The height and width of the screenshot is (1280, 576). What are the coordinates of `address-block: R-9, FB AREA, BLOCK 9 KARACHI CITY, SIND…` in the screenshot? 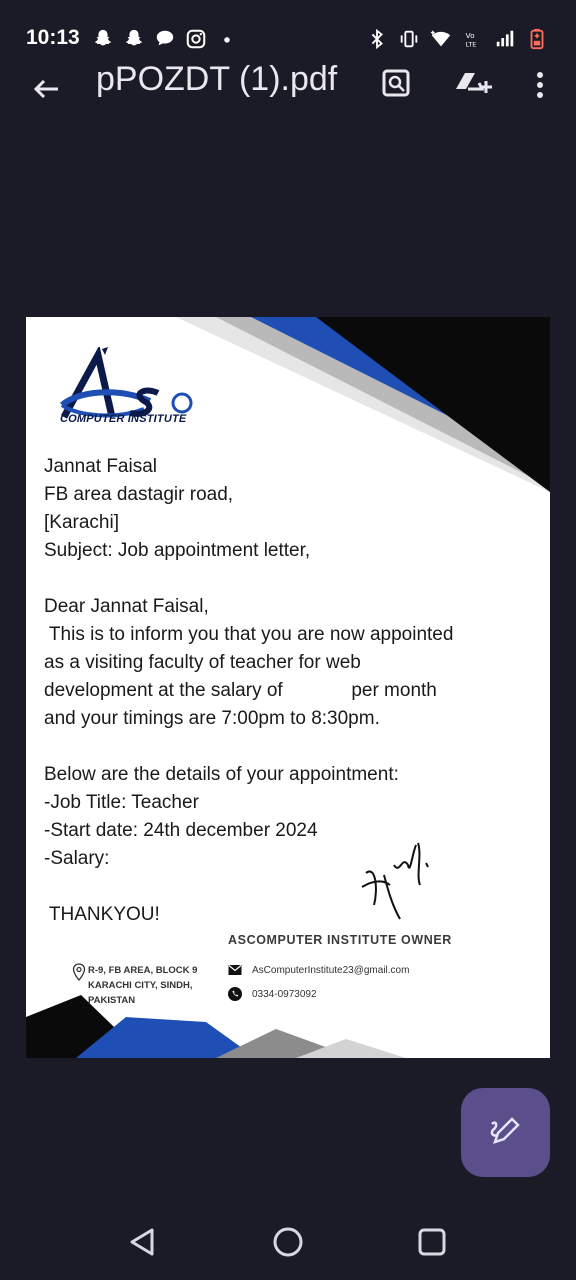 It's located at (152, 985).